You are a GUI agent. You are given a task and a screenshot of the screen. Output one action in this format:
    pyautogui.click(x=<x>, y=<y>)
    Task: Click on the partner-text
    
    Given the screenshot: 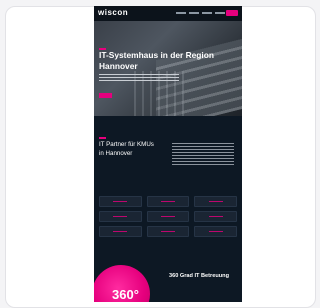 What is the action you would take?
    pyautogui.click(x=203, y=154)
    